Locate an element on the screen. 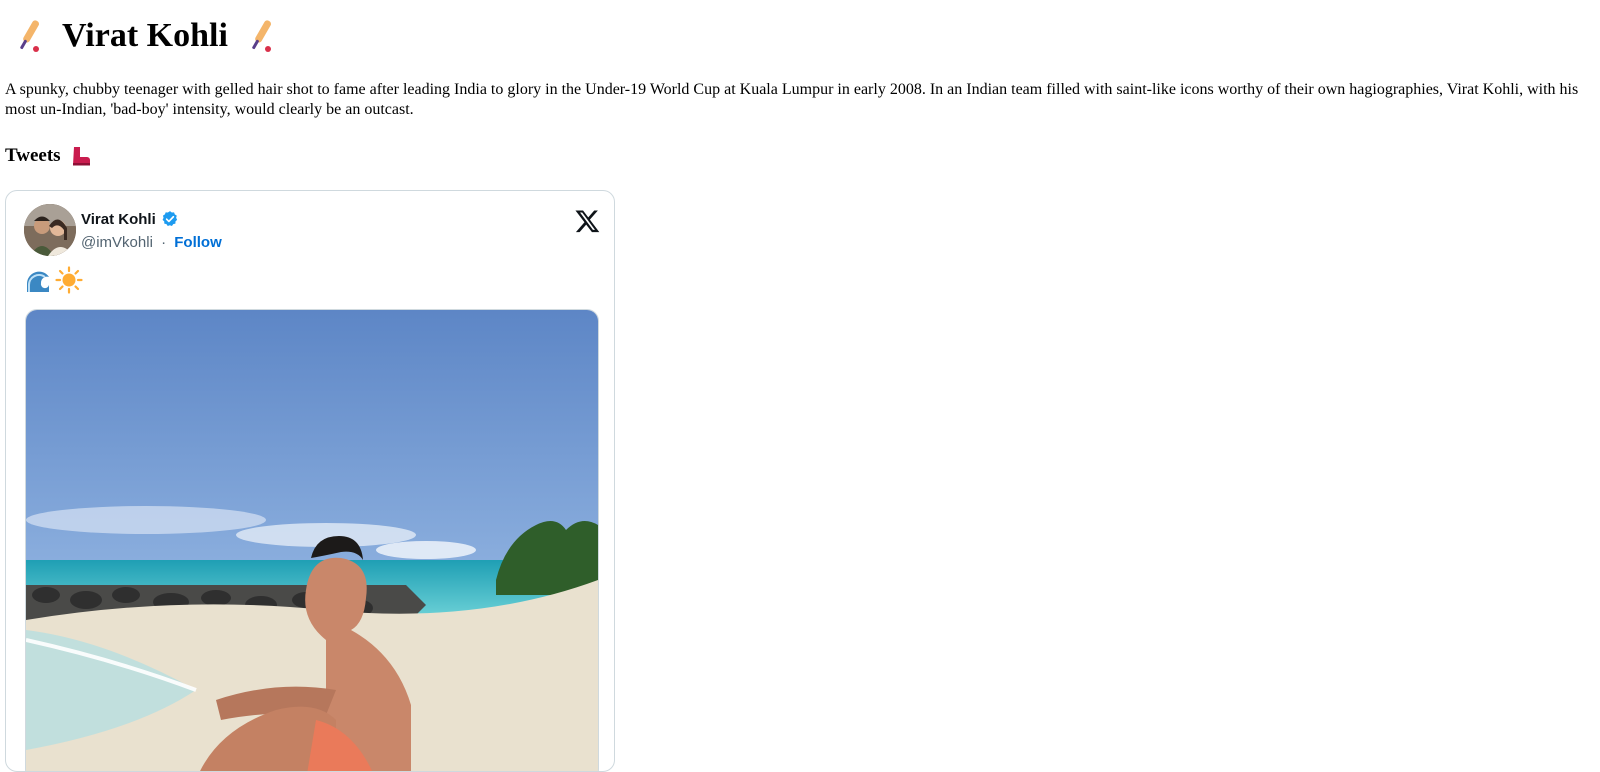  sun-emoji-icon is located at coordinates (69, 280).